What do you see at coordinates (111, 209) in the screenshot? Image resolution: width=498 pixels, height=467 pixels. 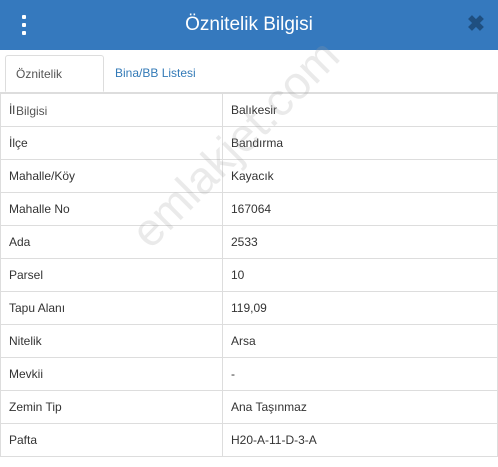 I see `row-key: Mahalle No` at bounding box center [111, 209].